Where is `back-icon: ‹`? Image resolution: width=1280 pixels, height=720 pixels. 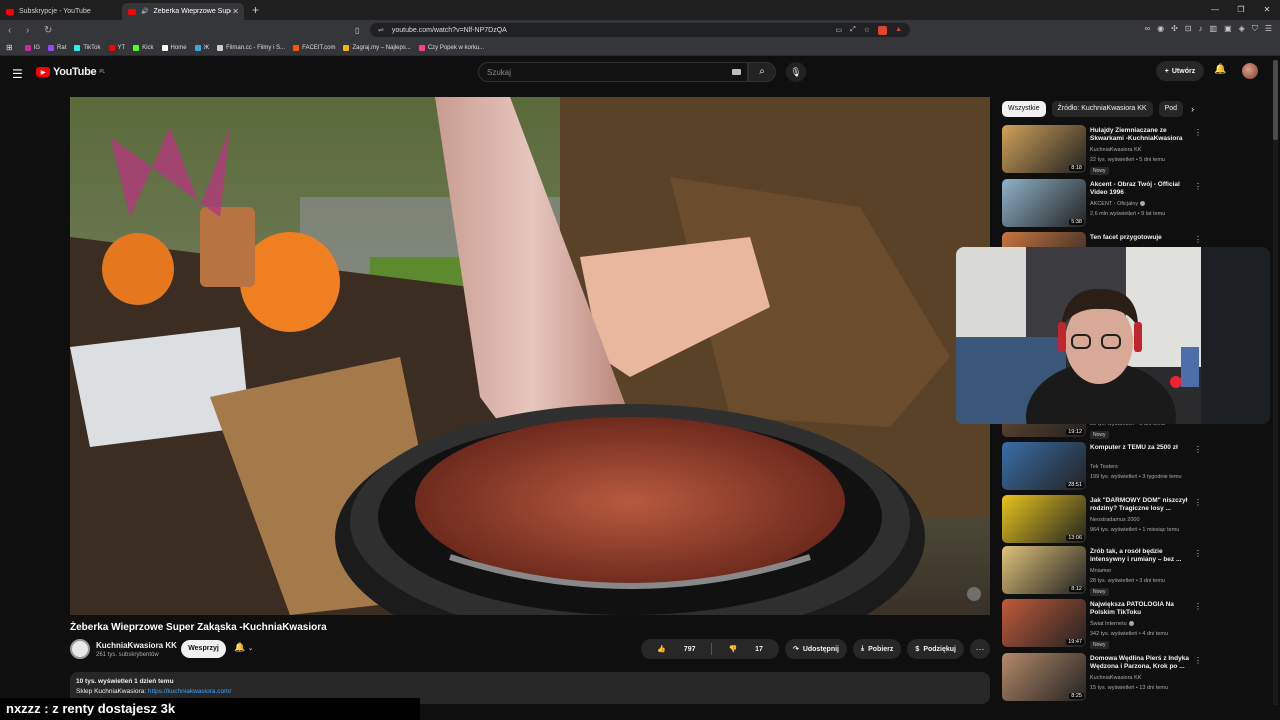 back-icon: ‹ is located at coordinates (13, 30).